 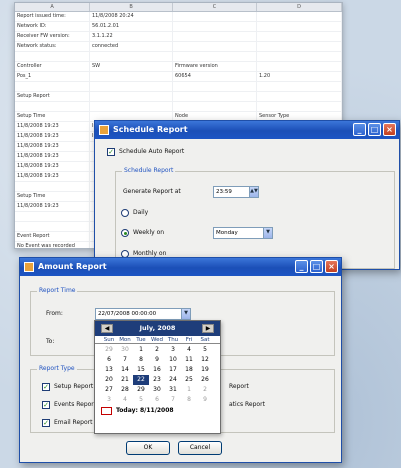 I want to click on daily-radio, so click(x=125, y=213).